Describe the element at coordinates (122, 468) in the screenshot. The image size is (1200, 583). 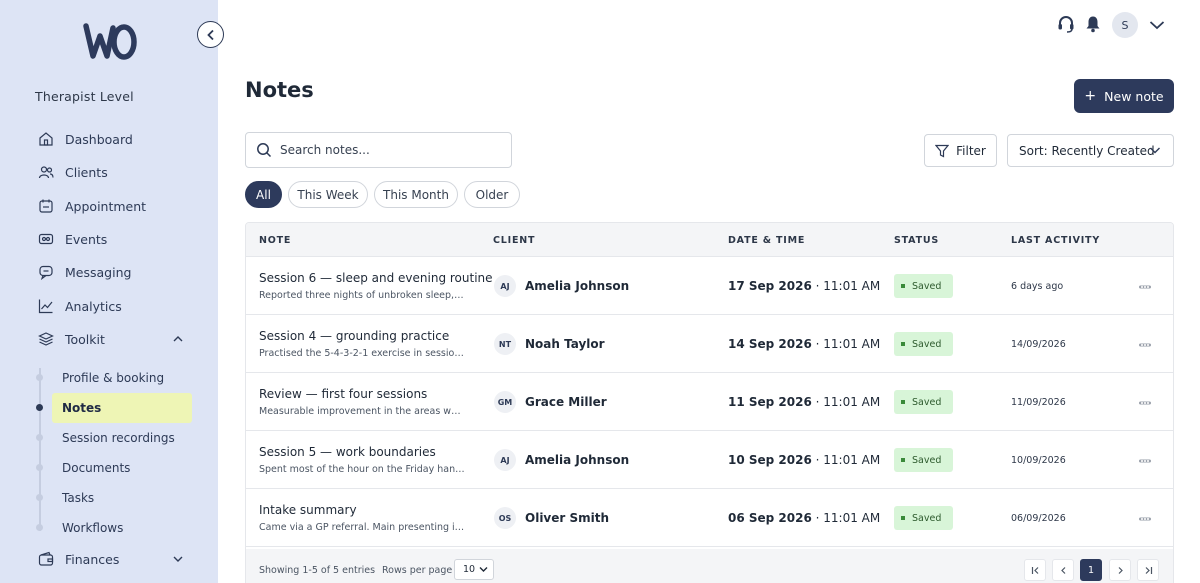
I see `sidebar-subitem-documents: Documents` at that location.